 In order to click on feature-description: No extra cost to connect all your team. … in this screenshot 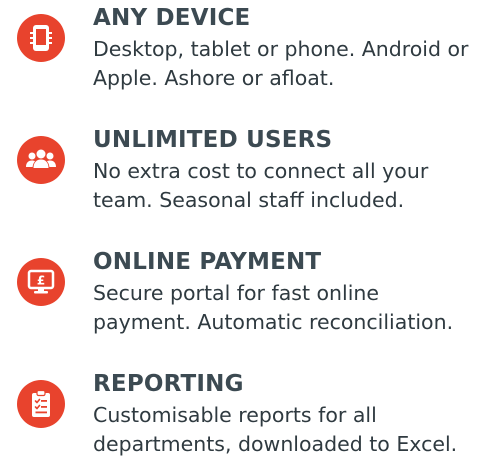, I will do `click(261, 185)`.